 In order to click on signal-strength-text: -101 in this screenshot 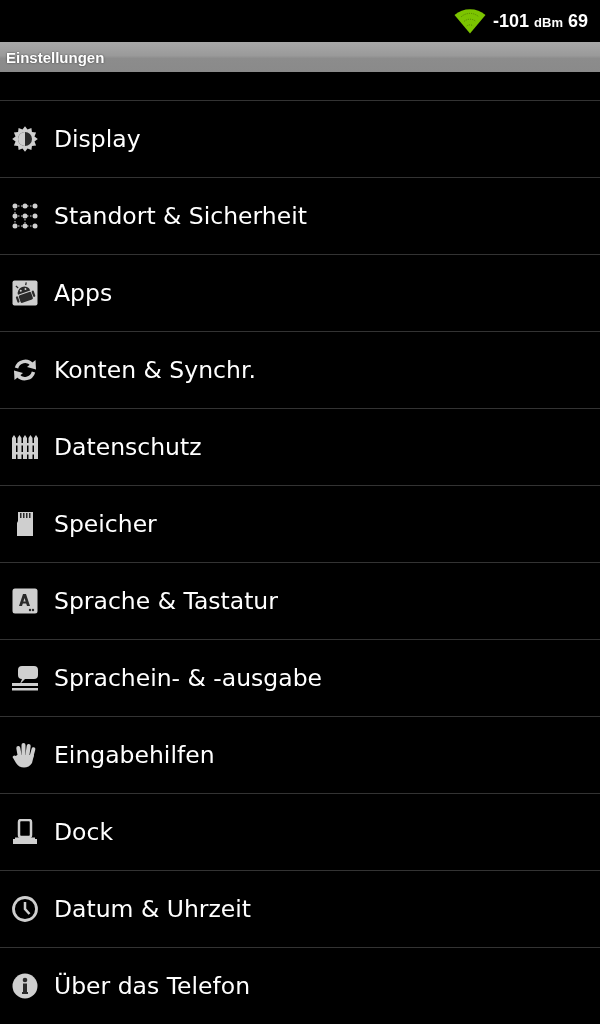, I will do `click(511, 21)`.